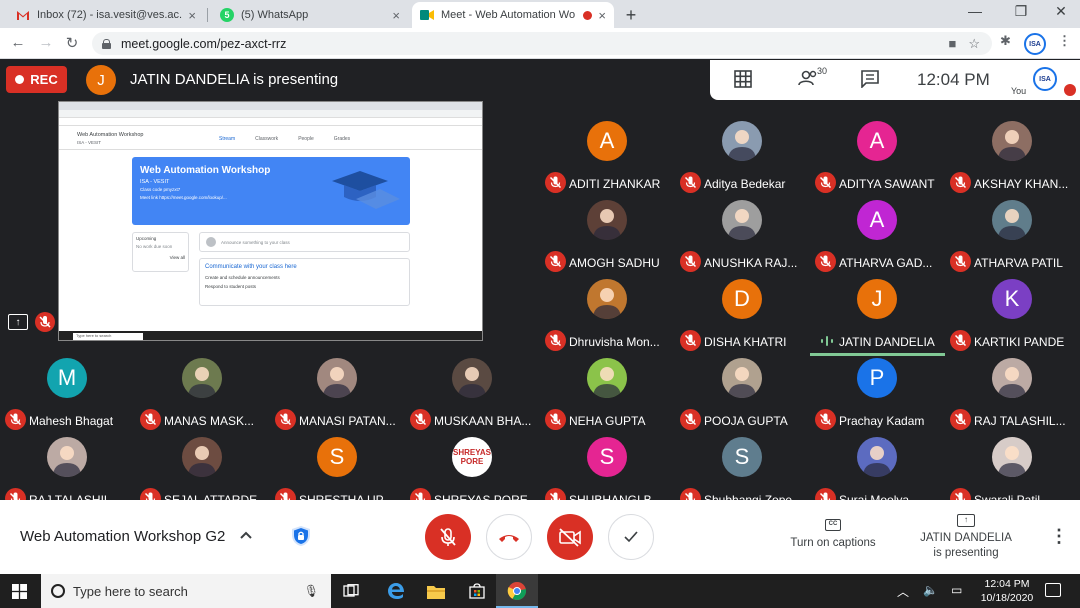  I want to click on file-explorer-icon, so click(436, 591).